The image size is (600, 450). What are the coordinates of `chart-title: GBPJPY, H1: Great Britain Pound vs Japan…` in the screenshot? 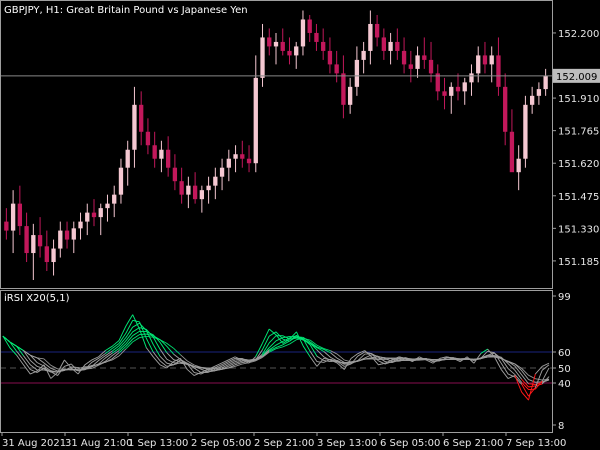 It's located at (126, 10).